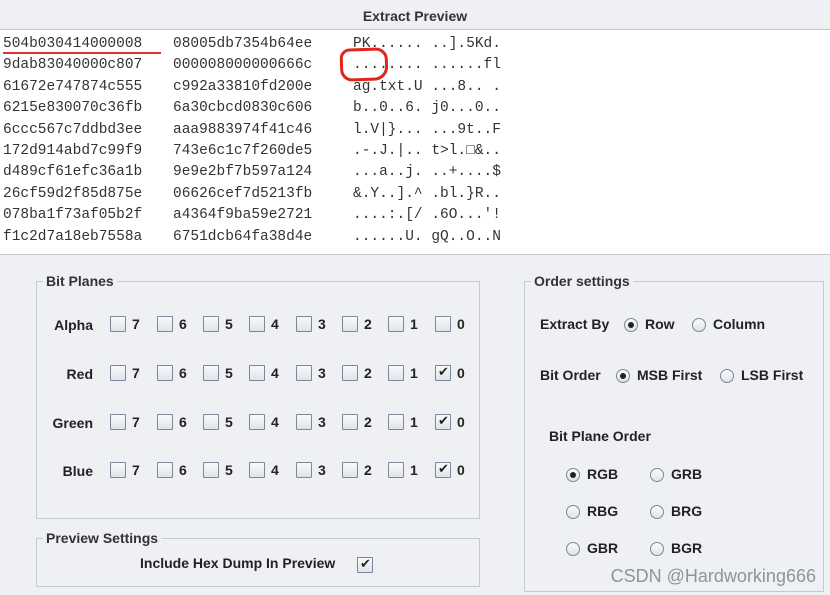 The width and height of the screenshot is (830, 595). I want to click on bit-plane-order-rbg-radio, so click(573, 512).